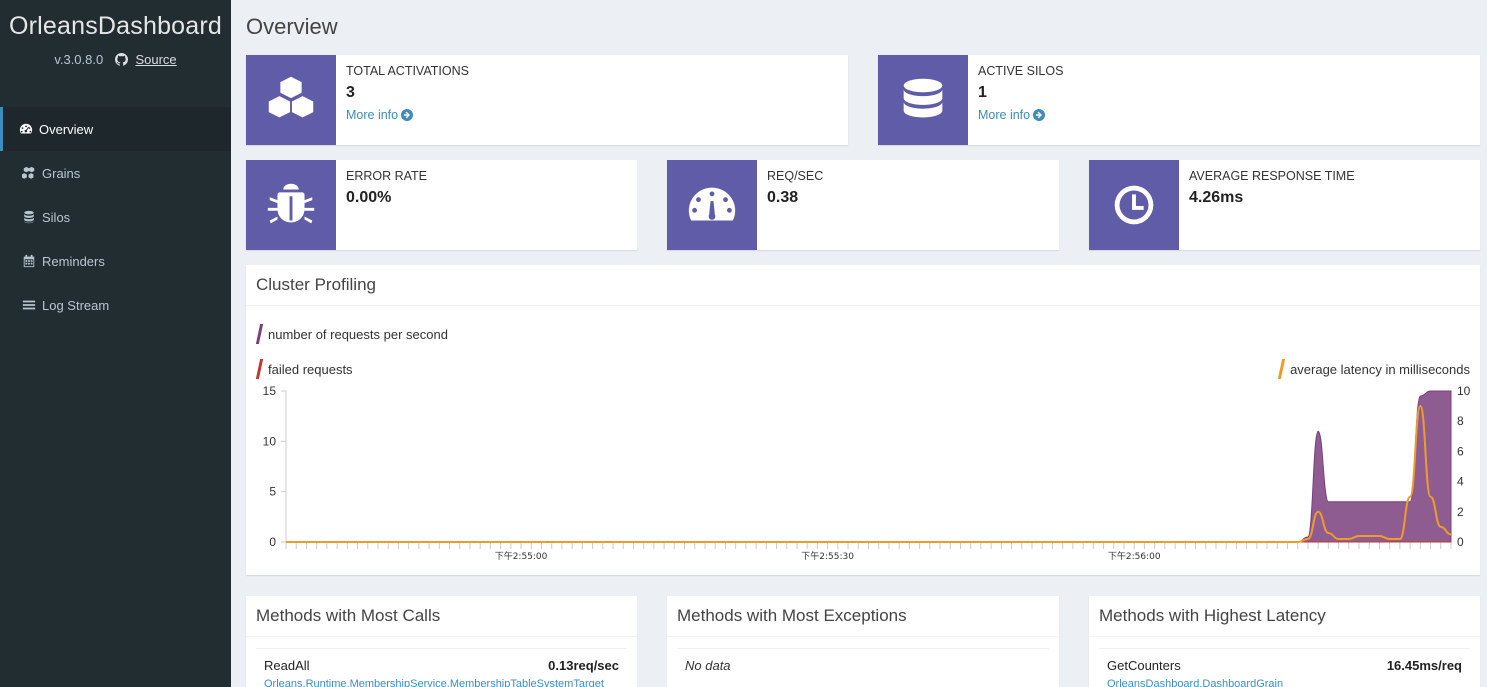  I want to click on total-activations-label: TOTAL ACTIVATIONS, so click(407, 71).